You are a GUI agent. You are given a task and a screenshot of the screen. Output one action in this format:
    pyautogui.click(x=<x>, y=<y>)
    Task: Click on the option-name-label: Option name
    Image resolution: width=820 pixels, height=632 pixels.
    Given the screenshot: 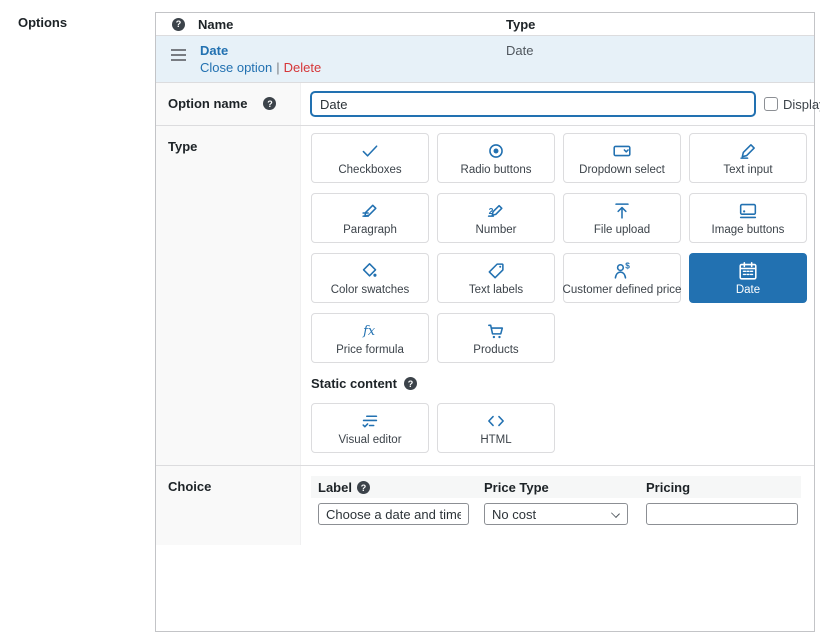 What is the action you would take?
    pyautogui.click(x=208, y=103)
    